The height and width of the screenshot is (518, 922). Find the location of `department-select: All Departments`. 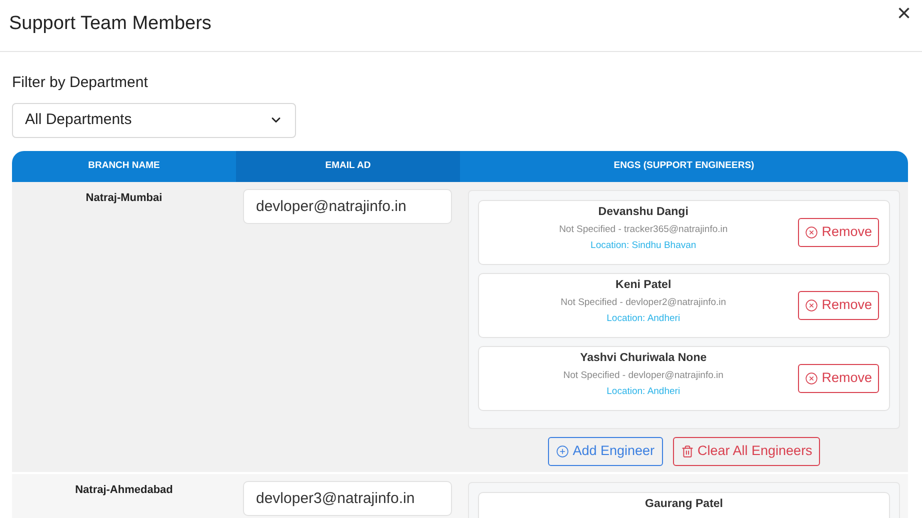

department-select: All Departments is located at coordinates (154, 120).